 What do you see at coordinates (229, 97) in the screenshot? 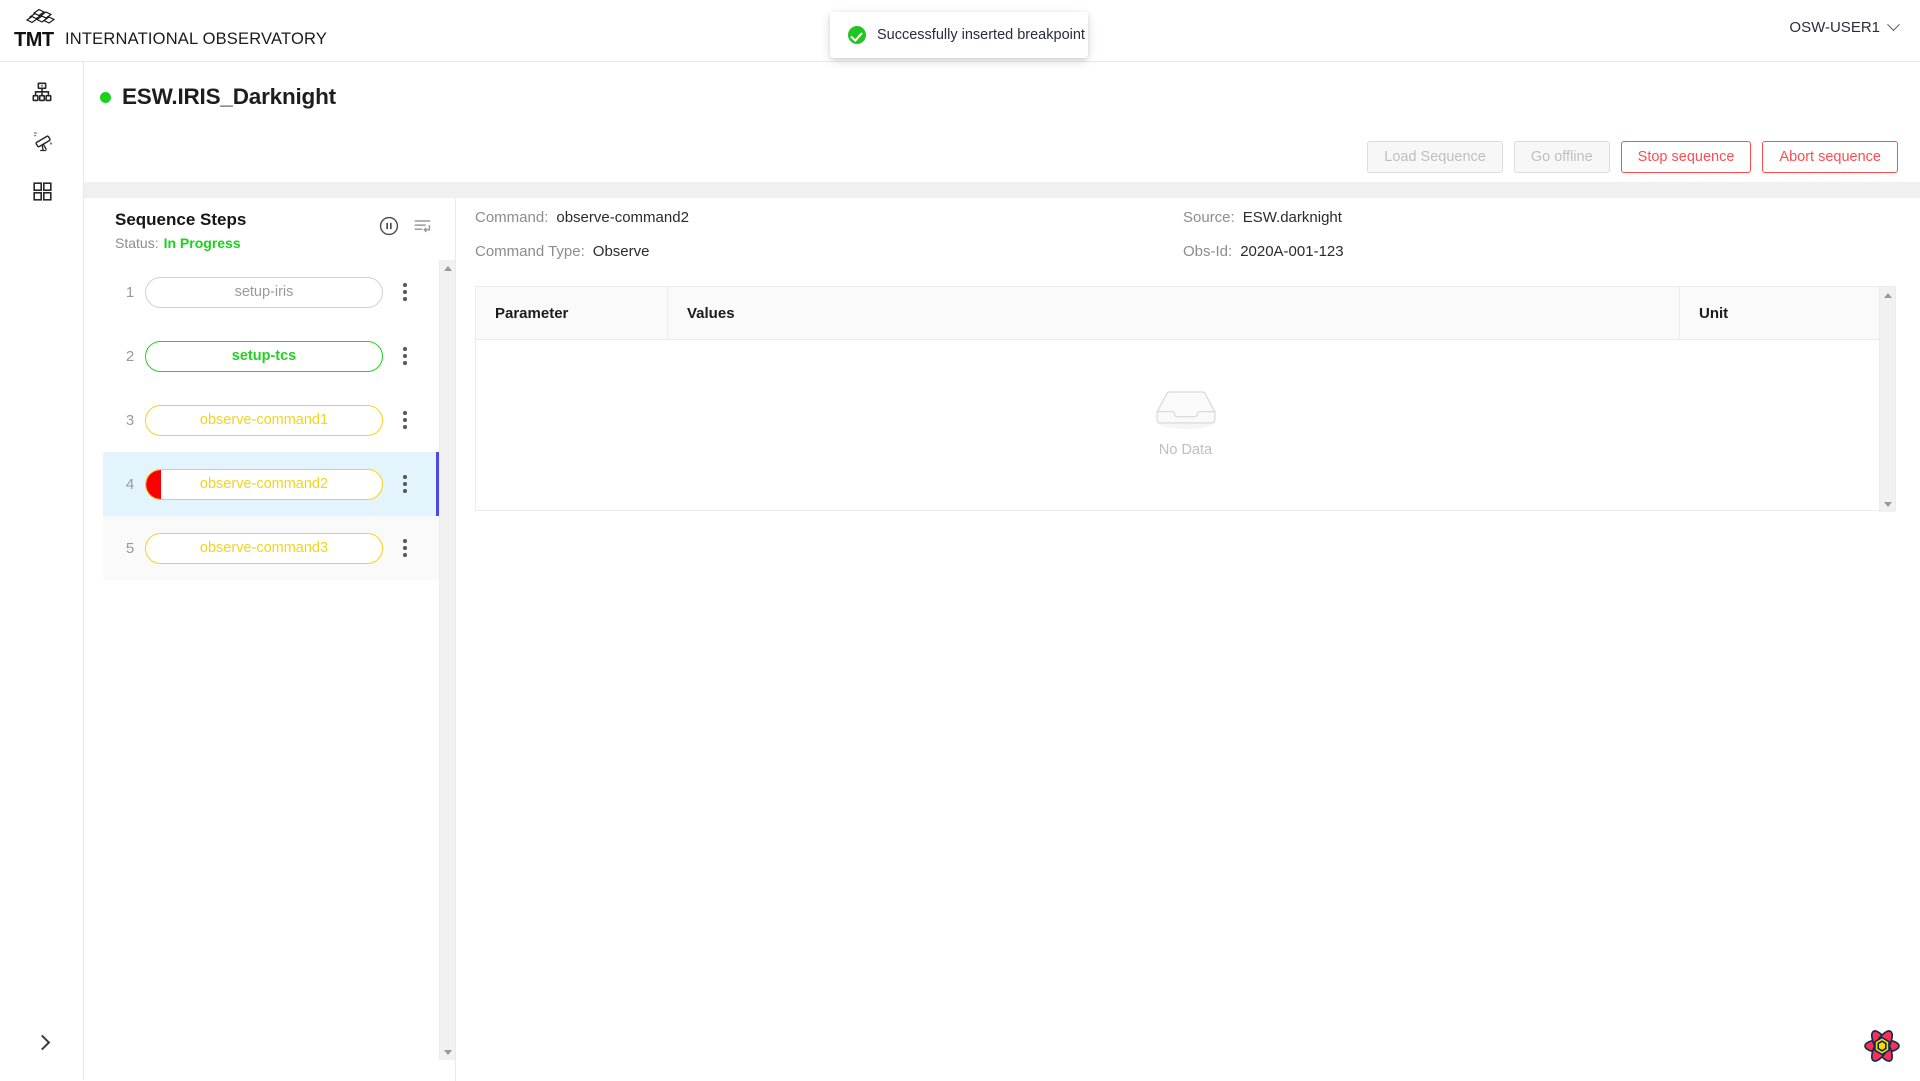
I see `sequencer-name: ESW.IRIS_Darknight` at bounding box center [229, 97].